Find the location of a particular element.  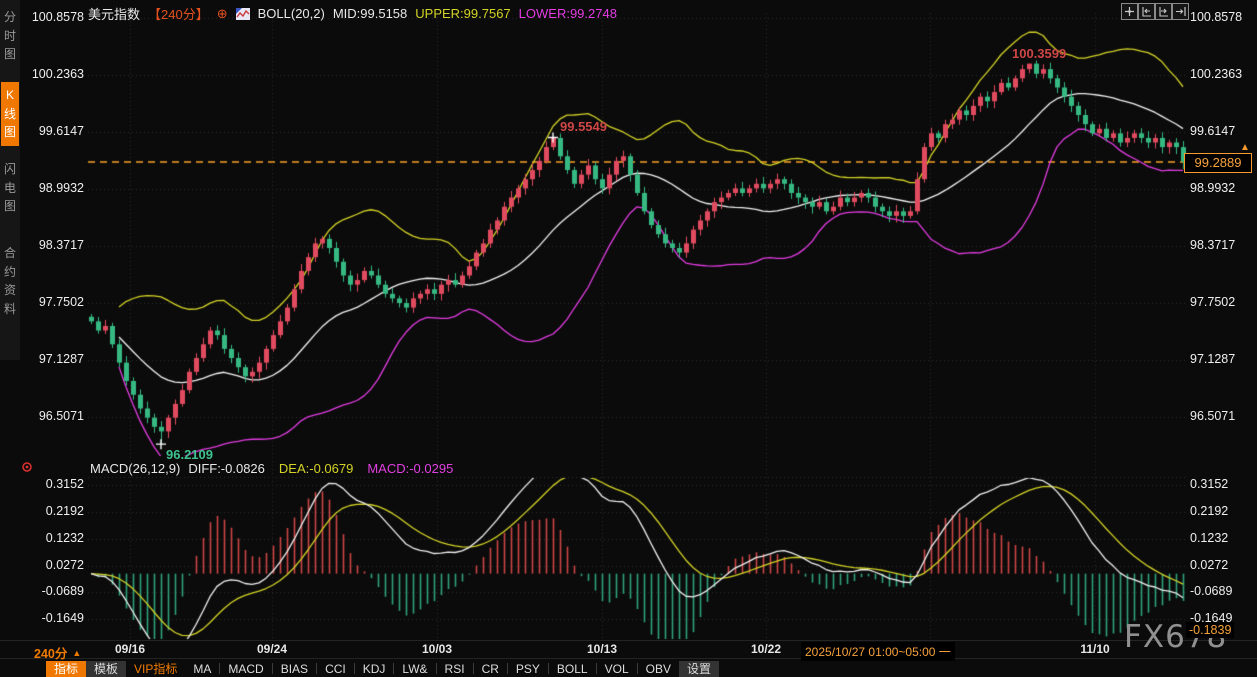

pan-icon is located at coordinates (1129, 11).